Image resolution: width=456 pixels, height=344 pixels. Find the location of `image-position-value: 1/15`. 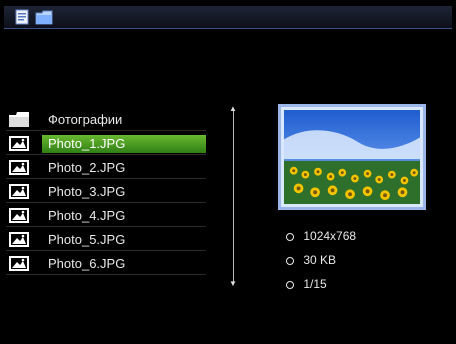

image-position-value: 1/15 is located at coordinates (315, 284).